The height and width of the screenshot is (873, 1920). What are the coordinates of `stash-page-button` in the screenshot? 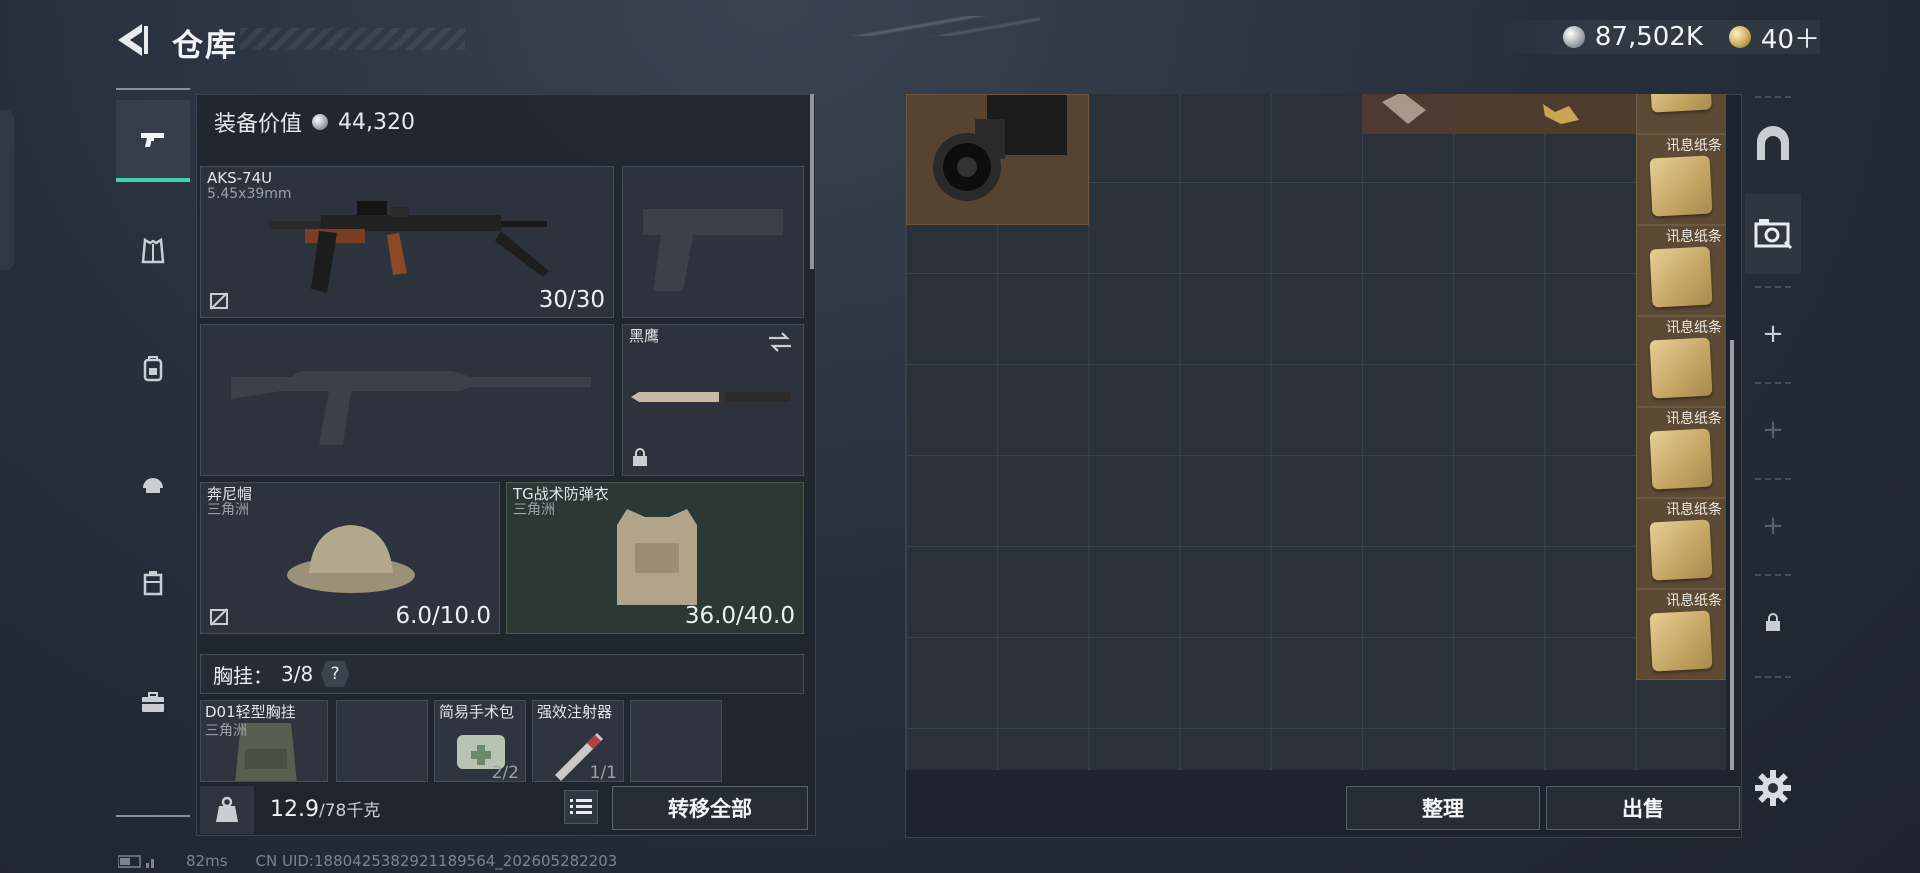 It's located at (1773, 144).